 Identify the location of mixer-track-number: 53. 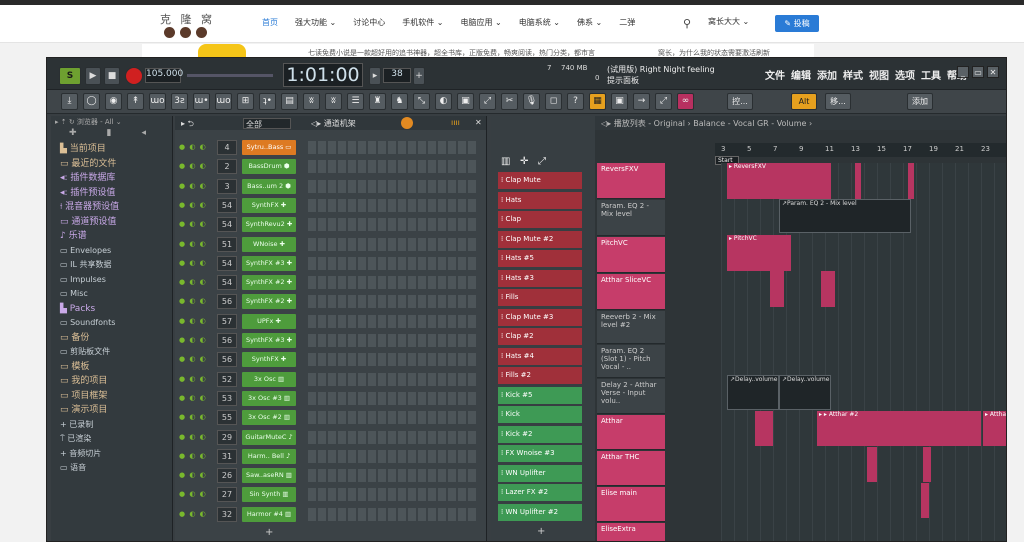
(227, 398).